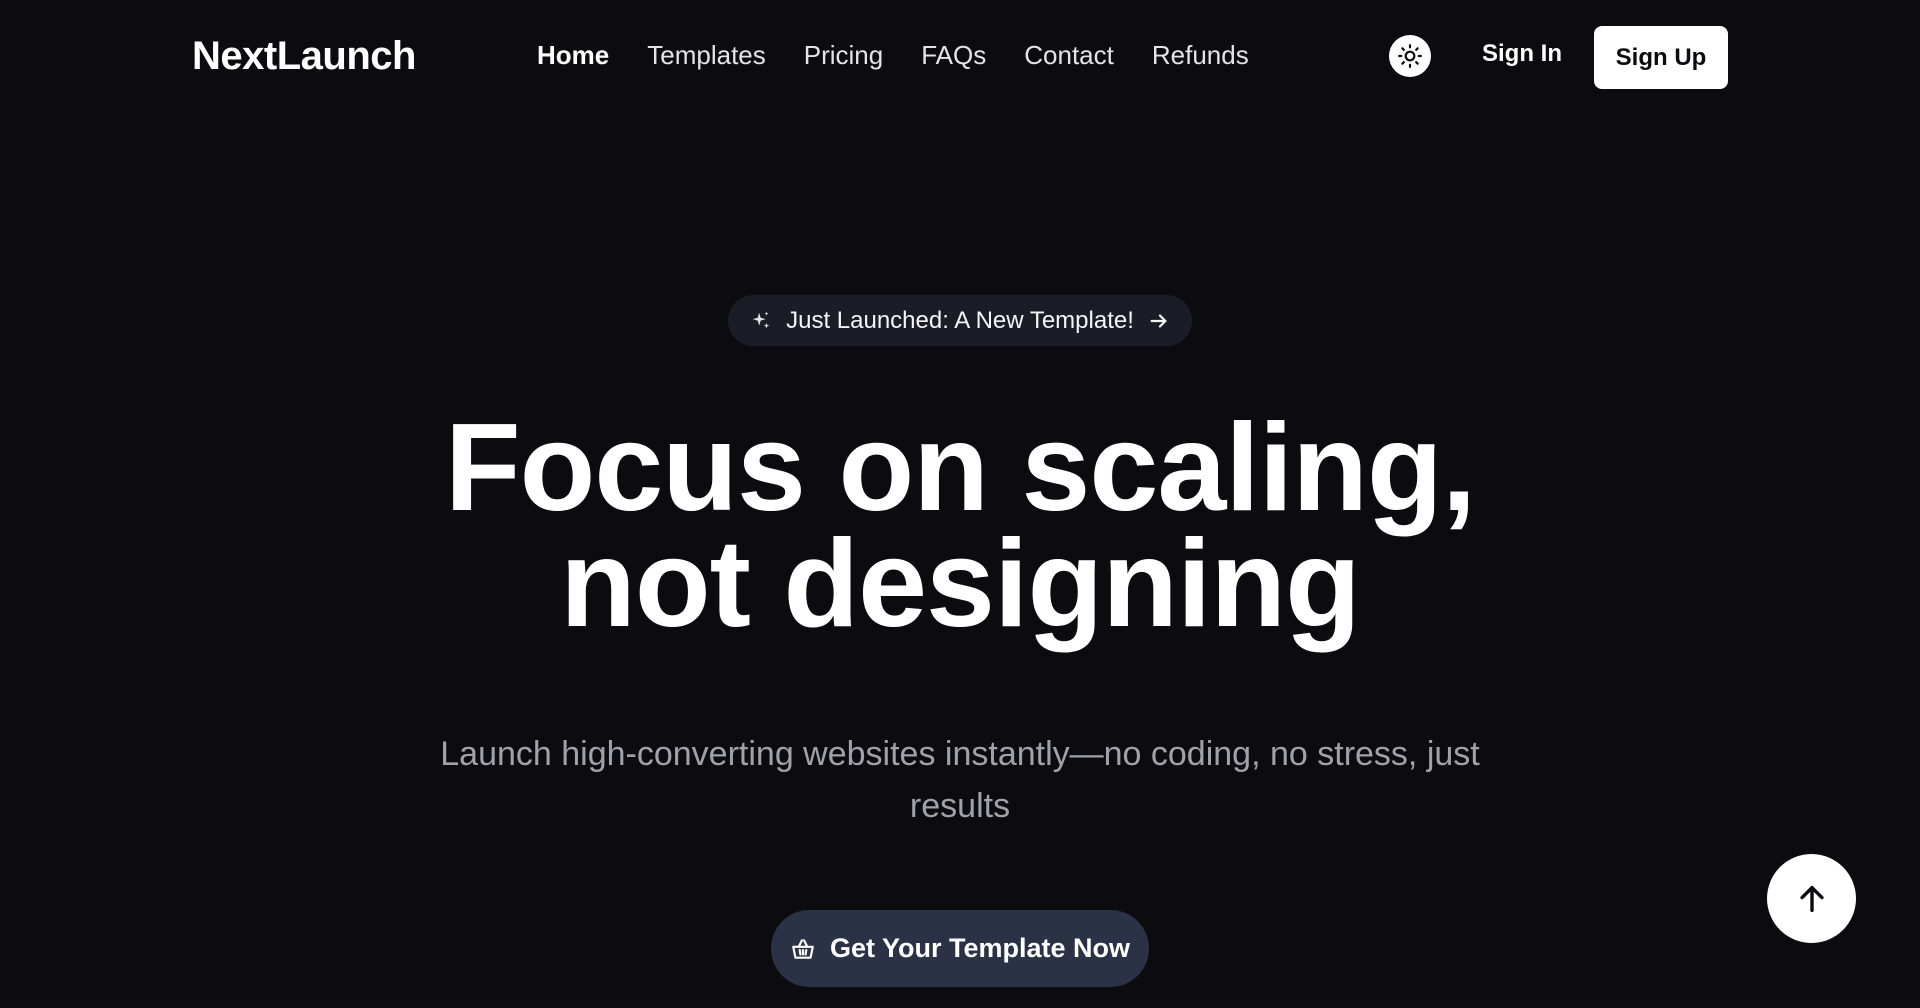  What do you see at coordinates (960, 584) in the screenshot?
I see `headline-line-2: not designing` at bounding box center [960, 584].